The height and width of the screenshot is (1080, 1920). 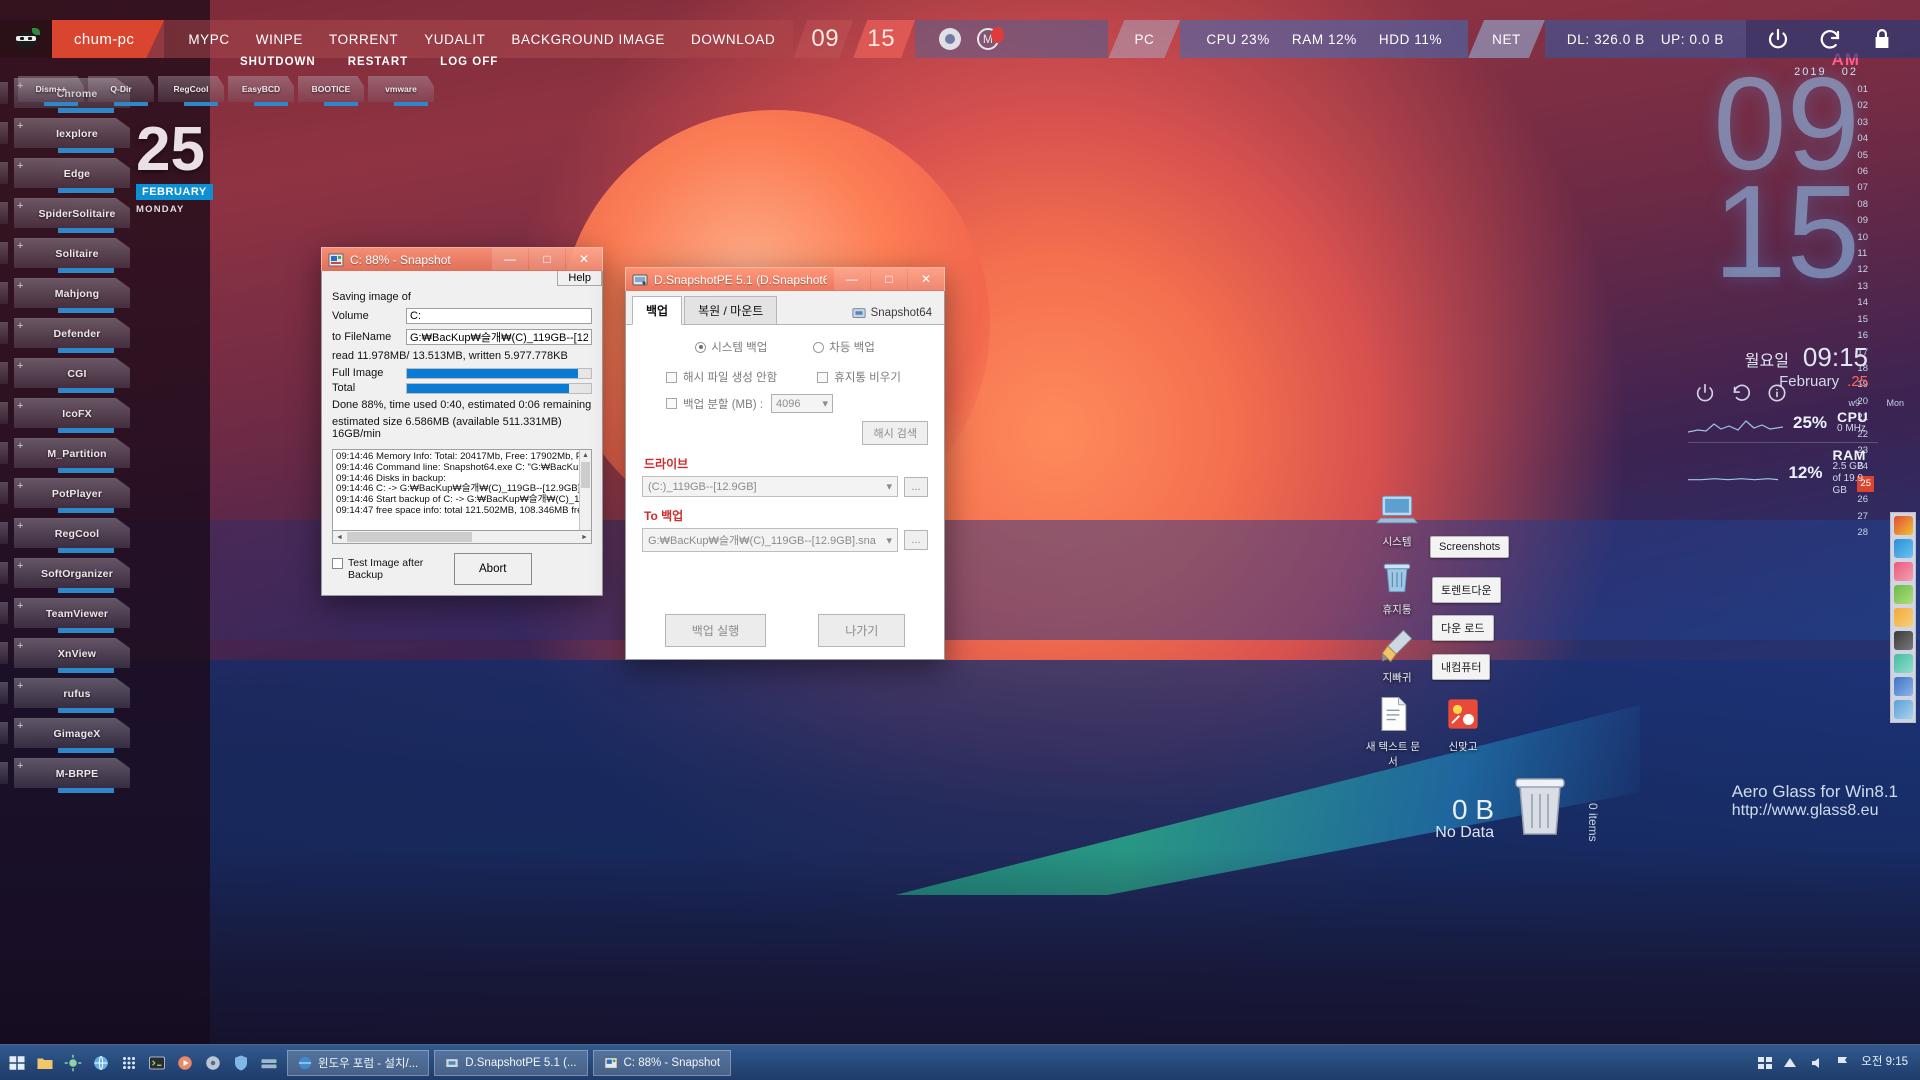 What do you see at coordinates (102, 136) in the screenshot?
I see `launcher-item-iexplore: + Iexplore` at bounding box center [102, 136].